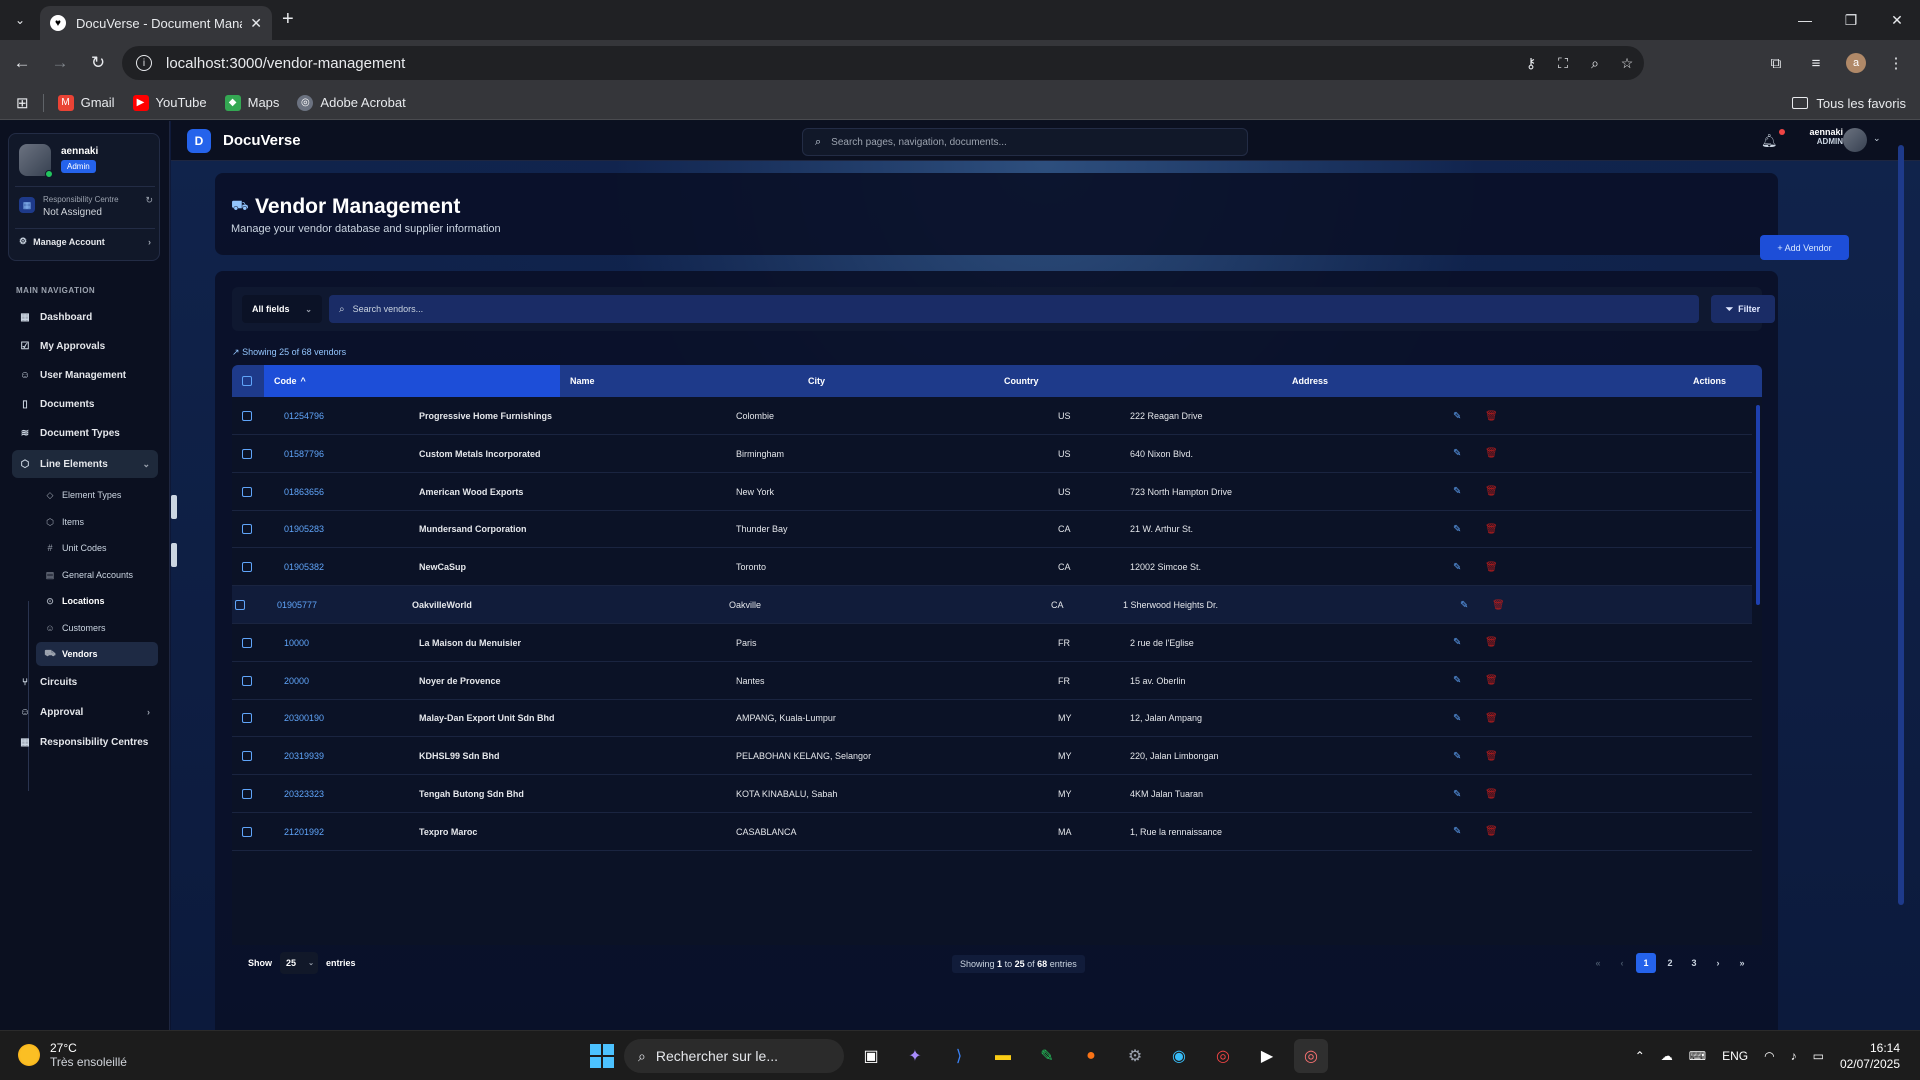 The height and width of the screenshot is (1080, 1920). I want to click on apps-grid-icon: ⊞, so click(22, 103).